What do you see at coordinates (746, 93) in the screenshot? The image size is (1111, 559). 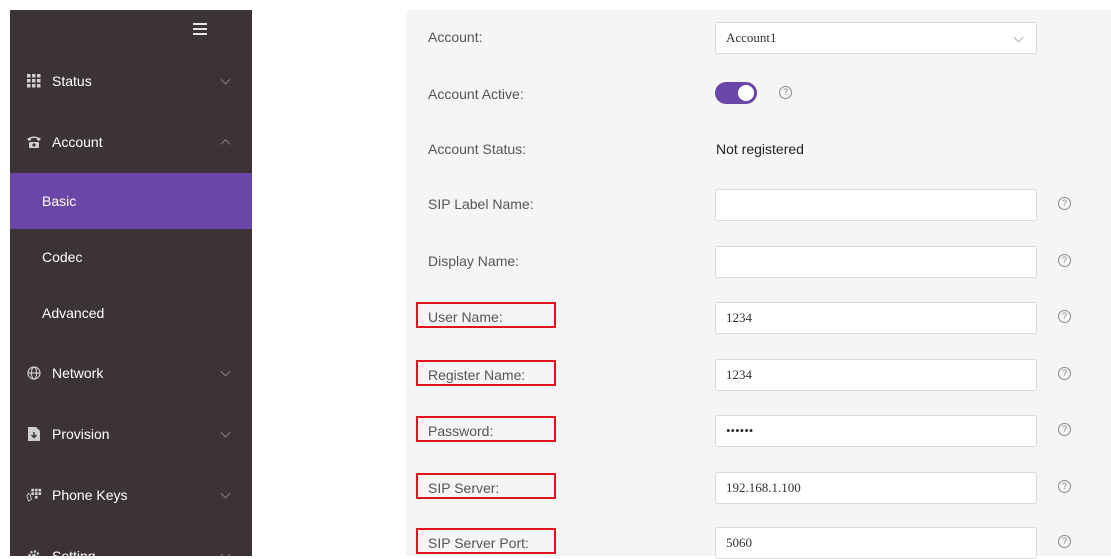 I see `toggle-knob` at bounding box center [746, 93].